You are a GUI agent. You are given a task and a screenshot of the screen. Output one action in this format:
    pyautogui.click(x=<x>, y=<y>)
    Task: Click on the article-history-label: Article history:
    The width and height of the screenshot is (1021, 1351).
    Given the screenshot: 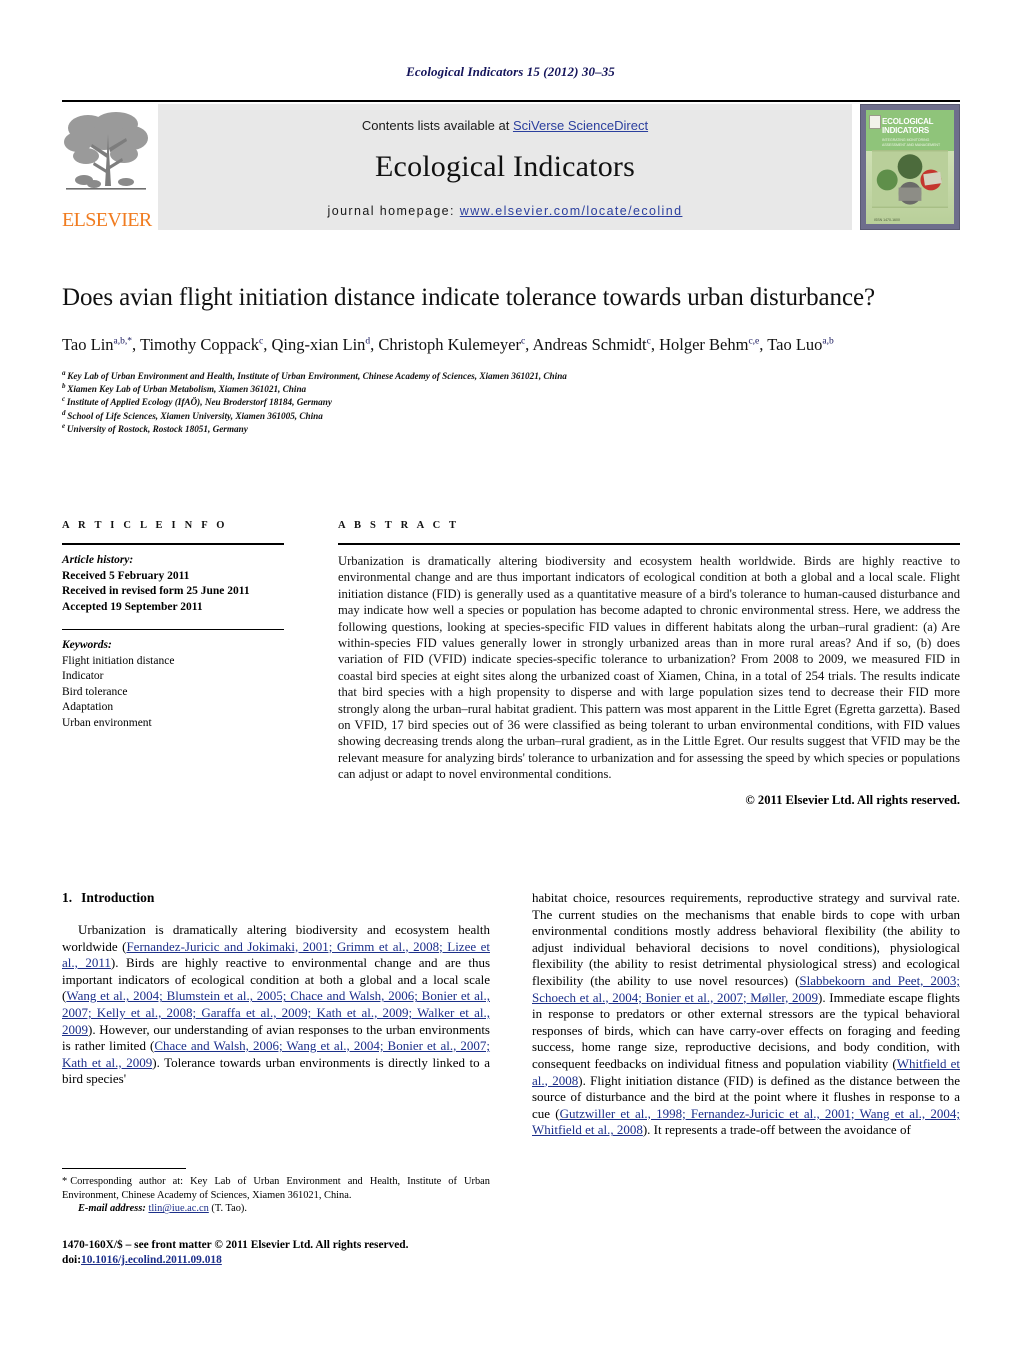 What is the action you would take?
    pyautogui.click(x=98, y=560)
    